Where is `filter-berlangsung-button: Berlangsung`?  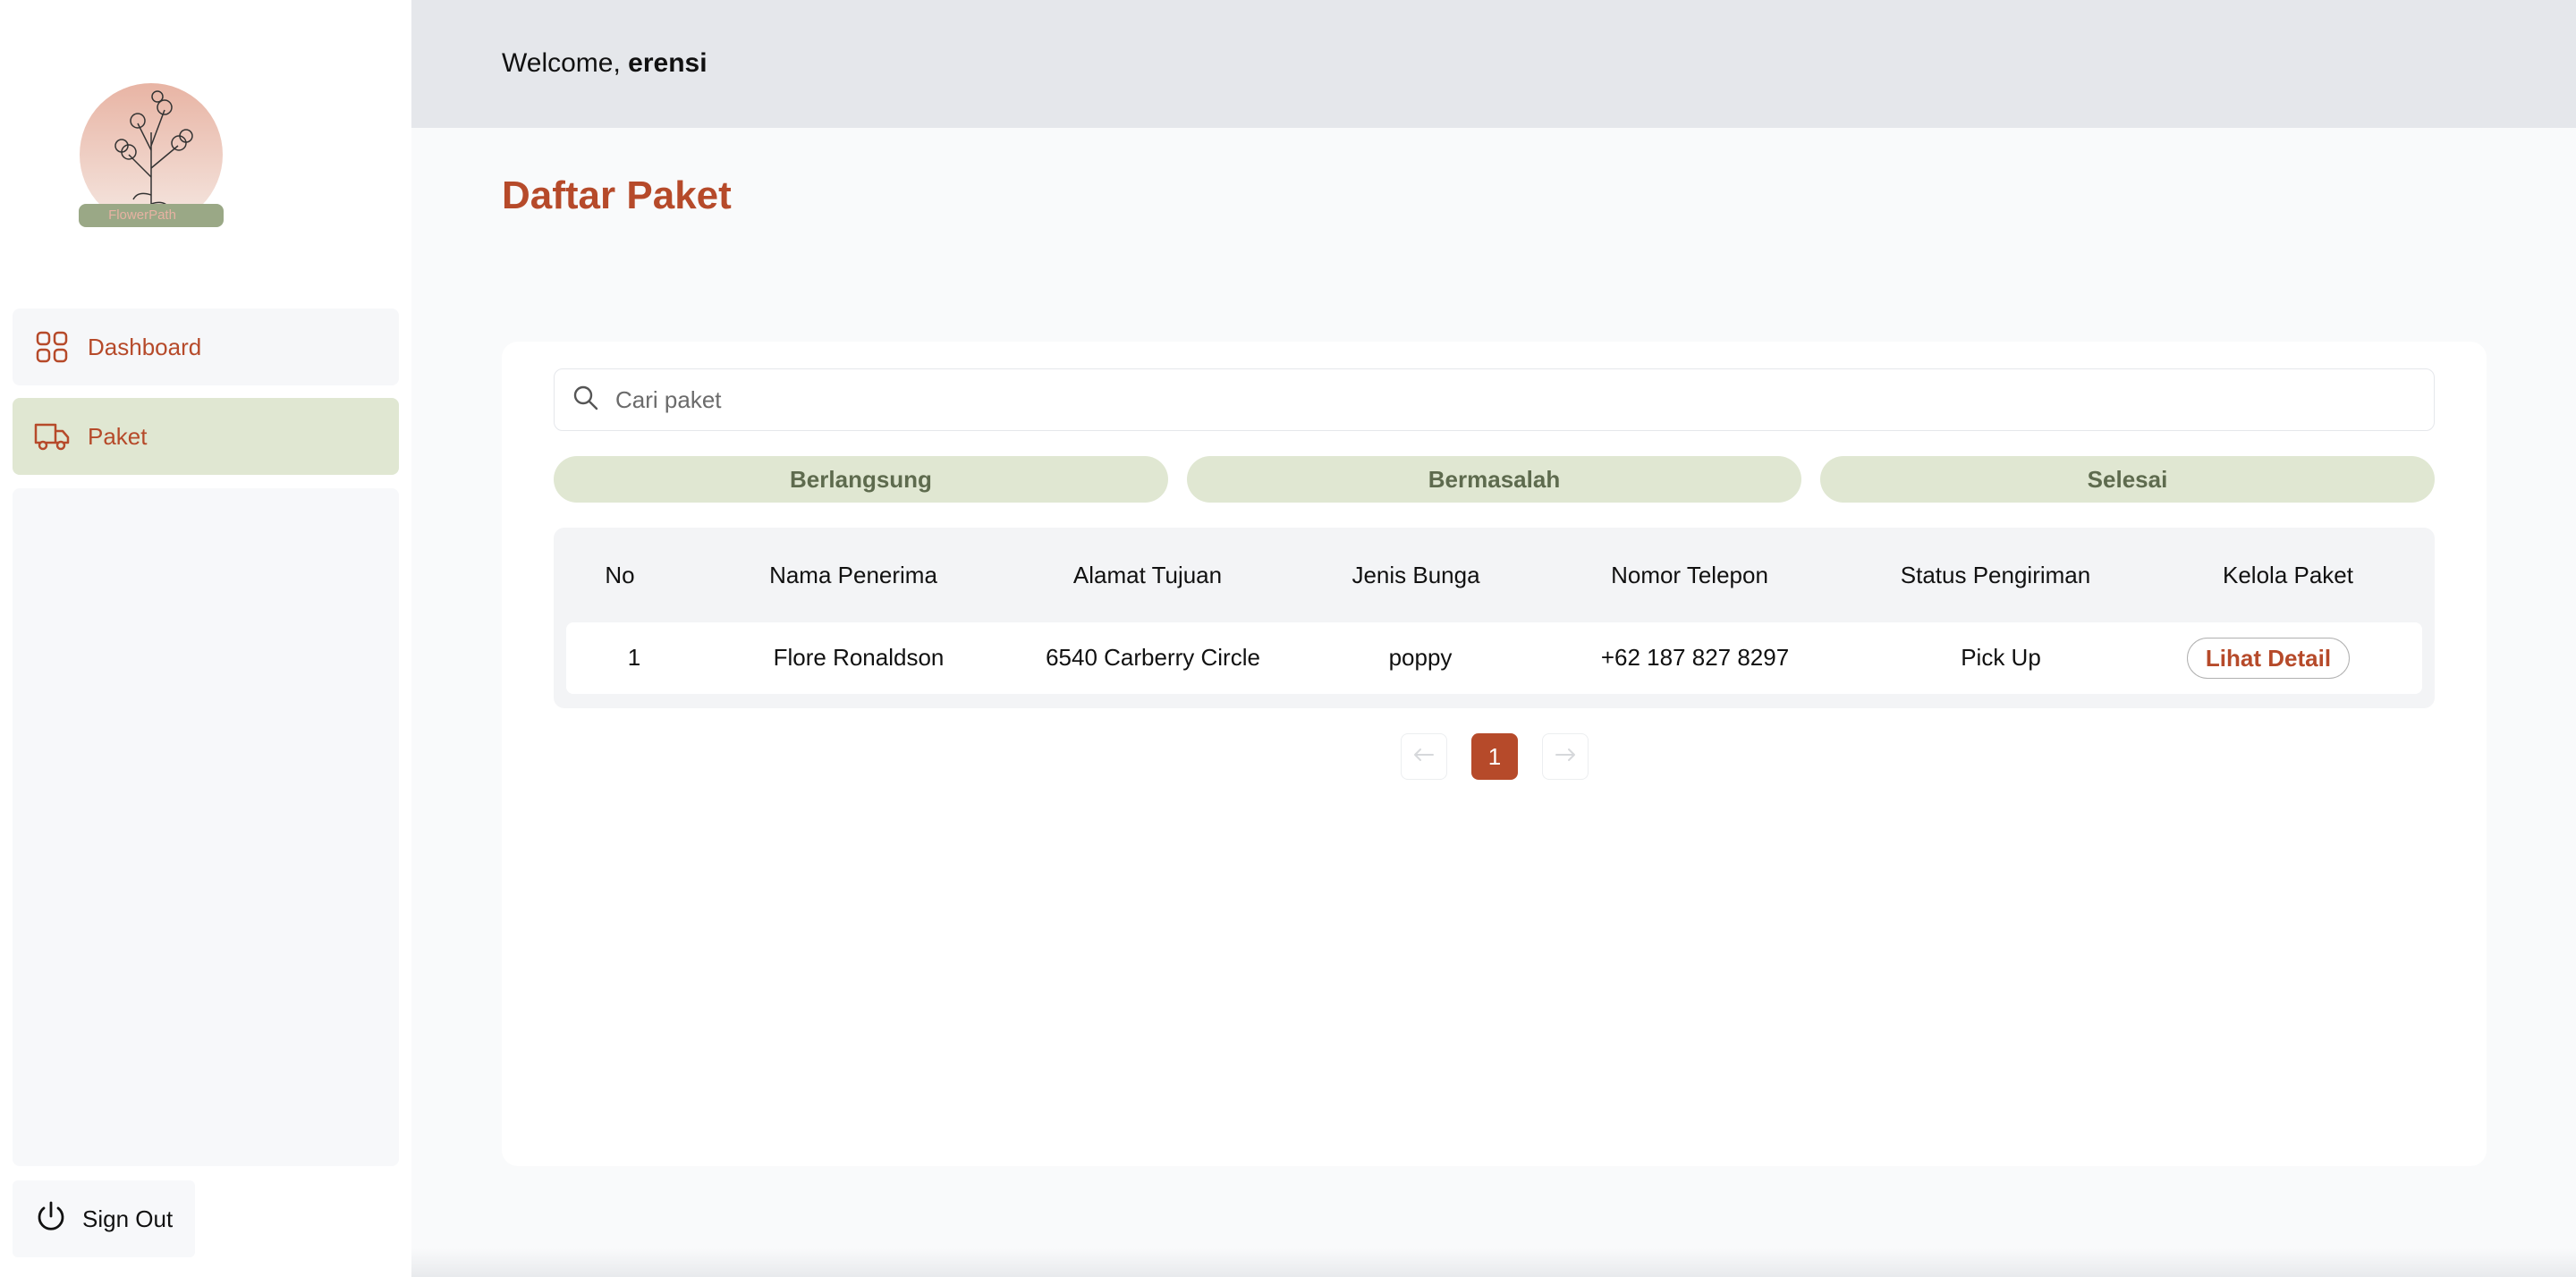 filter-berlangsung-button: Berlangsung is located at coordinates (861, 480).